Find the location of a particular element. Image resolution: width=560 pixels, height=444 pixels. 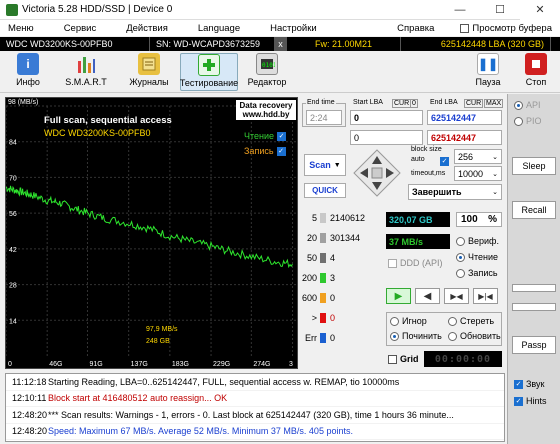

write-legend: Запись ✓ is located at coordinates (265, 151).